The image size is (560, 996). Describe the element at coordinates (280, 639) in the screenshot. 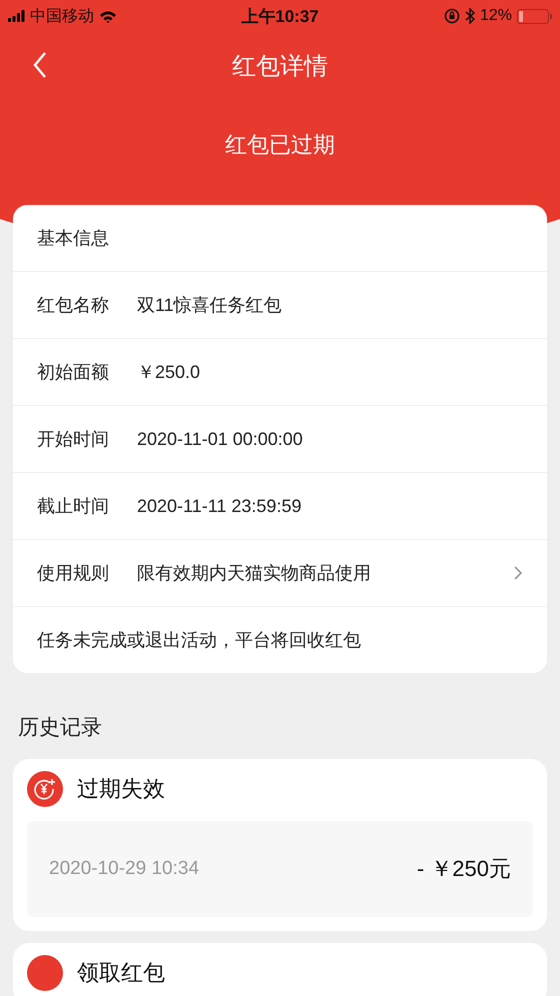

I see `note-text: 任务未完成或退出活动，平台将回收红包` at that location.